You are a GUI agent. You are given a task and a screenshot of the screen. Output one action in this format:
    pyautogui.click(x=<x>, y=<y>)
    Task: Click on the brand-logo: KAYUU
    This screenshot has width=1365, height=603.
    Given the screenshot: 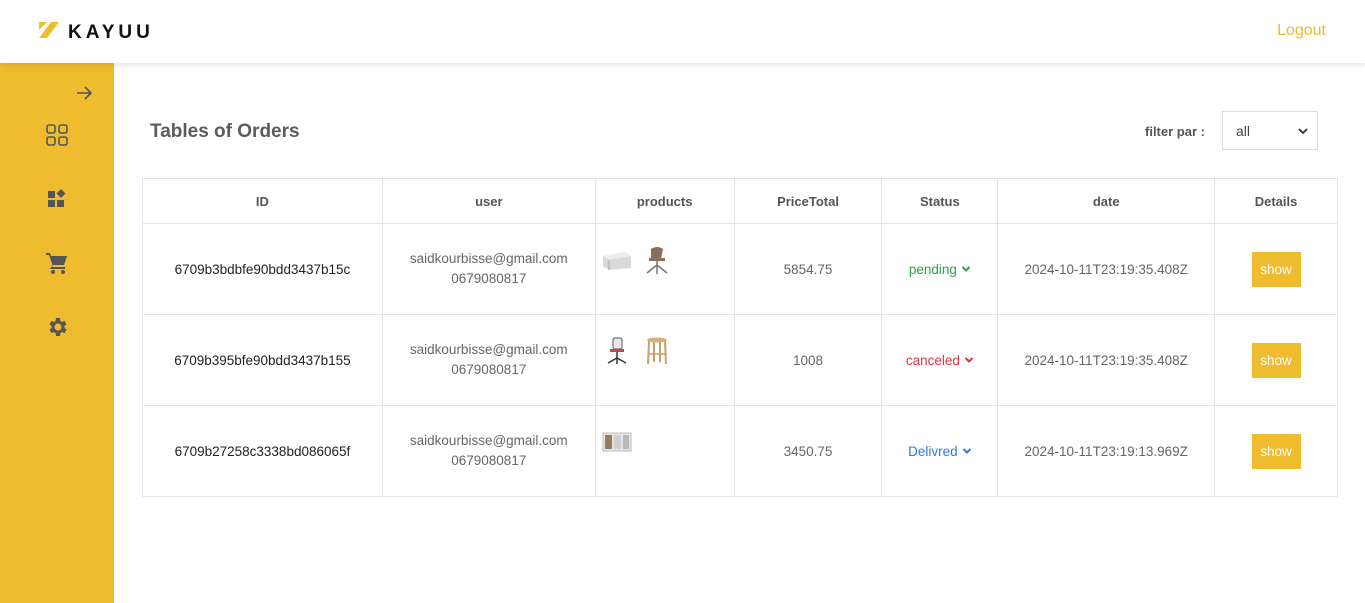 What is the action you would take?
    pyautogui.click(x=96, y=32)
    